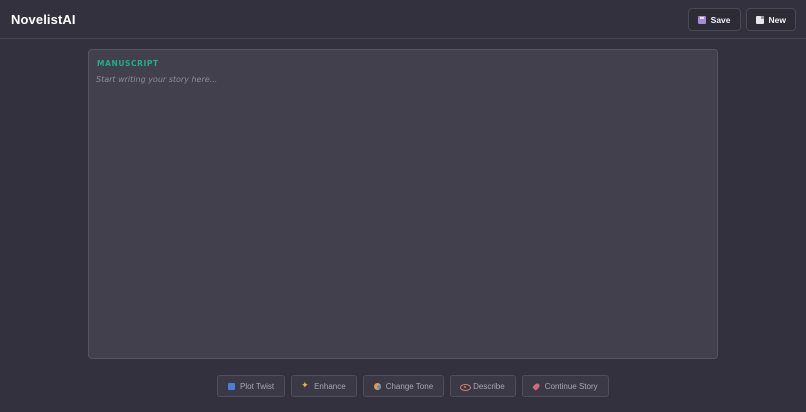  Describe the element at coordinates (305, 385) in the screenshot. I see `sparkles-icon` at that location.